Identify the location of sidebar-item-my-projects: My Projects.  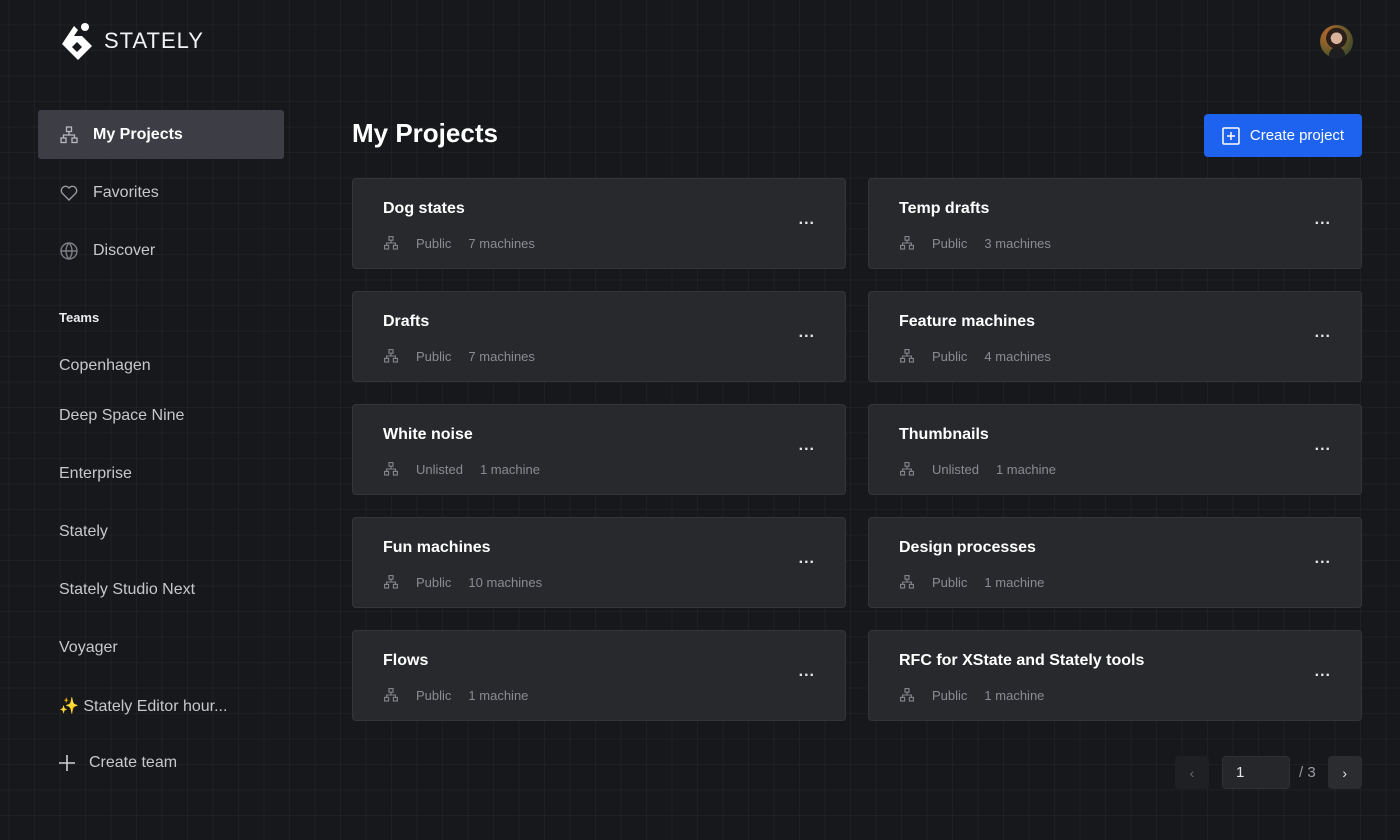
(161, 134).